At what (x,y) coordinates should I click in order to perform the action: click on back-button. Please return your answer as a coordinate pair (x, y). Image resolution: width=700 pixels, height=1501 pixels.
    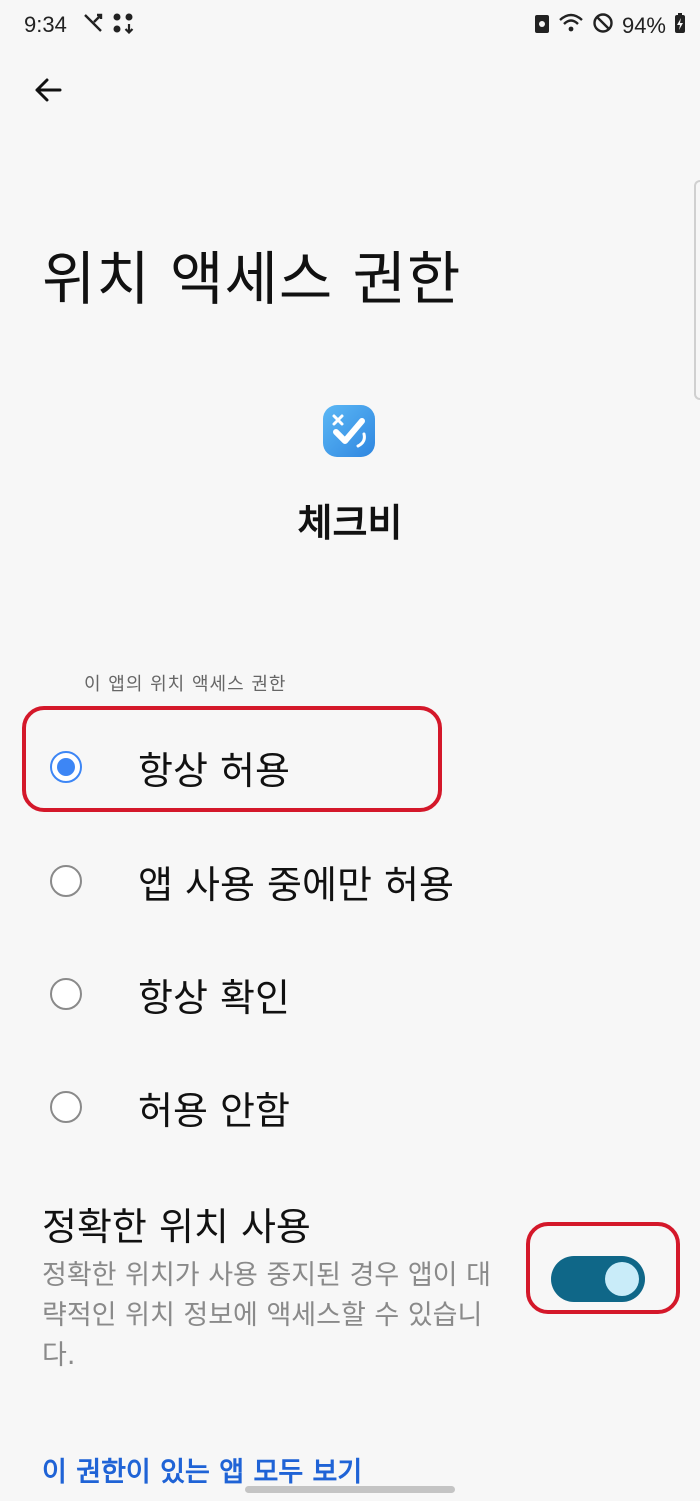
    Looking at the image, I should click on (48, 92).